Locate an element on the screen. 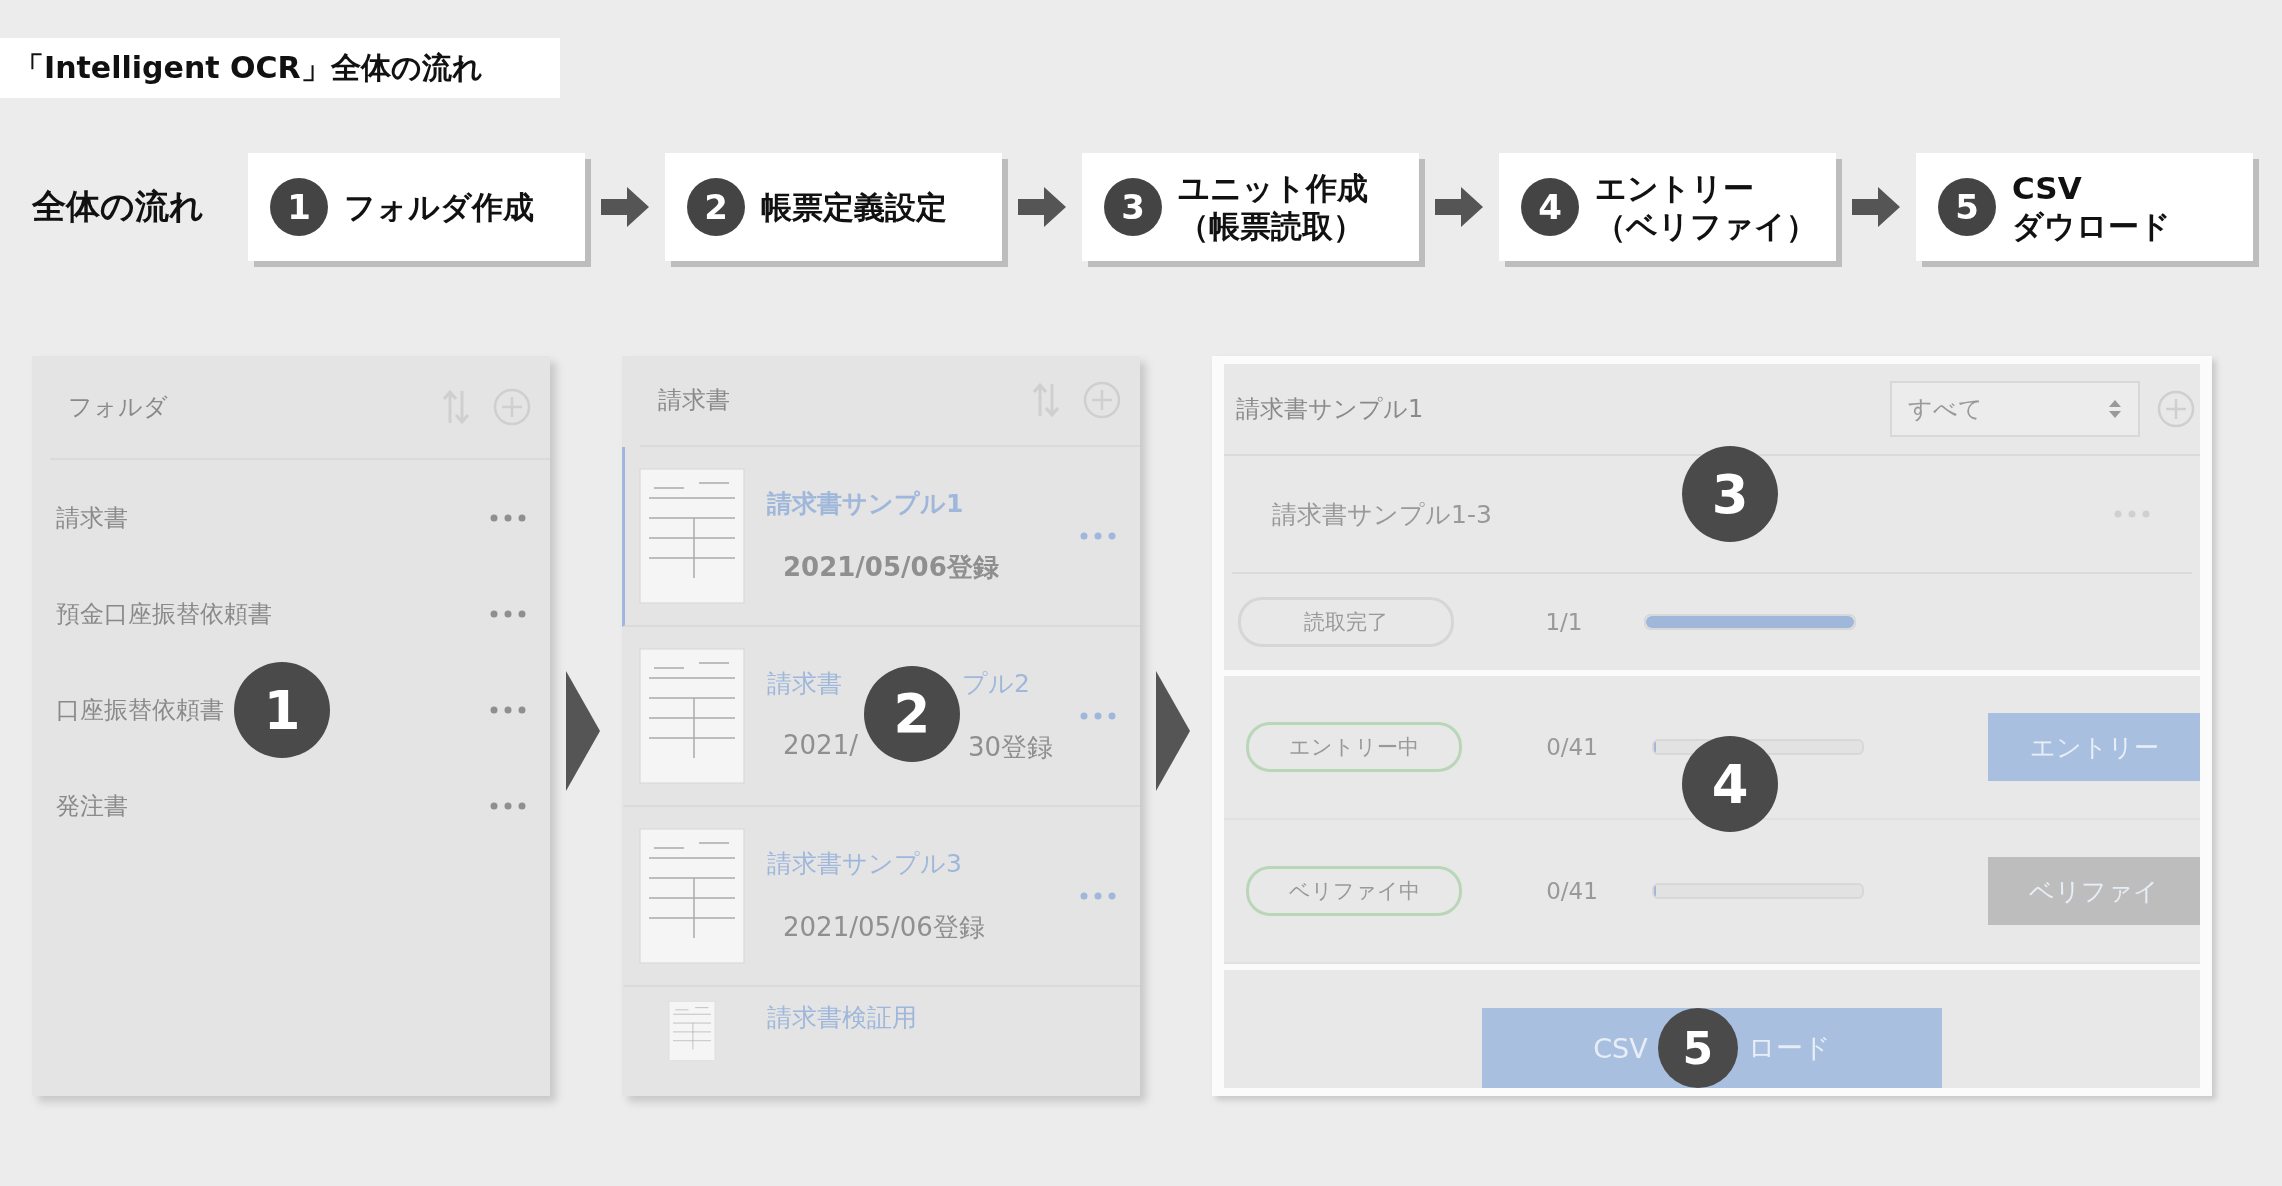  status-pill: ベリファイ中 is located at coordinates (1354, 891).